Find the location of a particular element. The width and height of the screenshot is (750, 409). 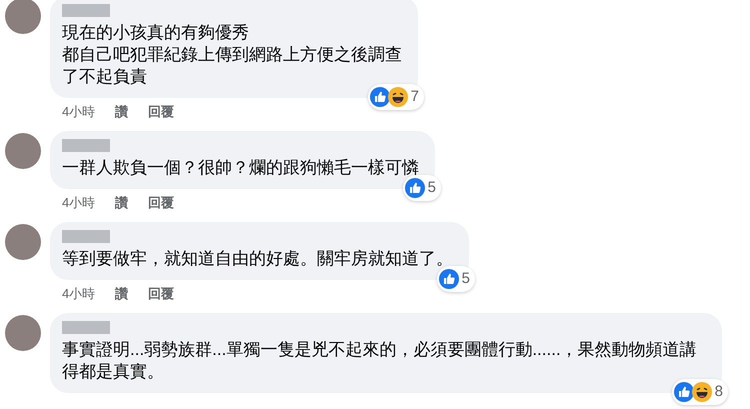

reaction-badge: 8 is located at coordinates (700, 391).